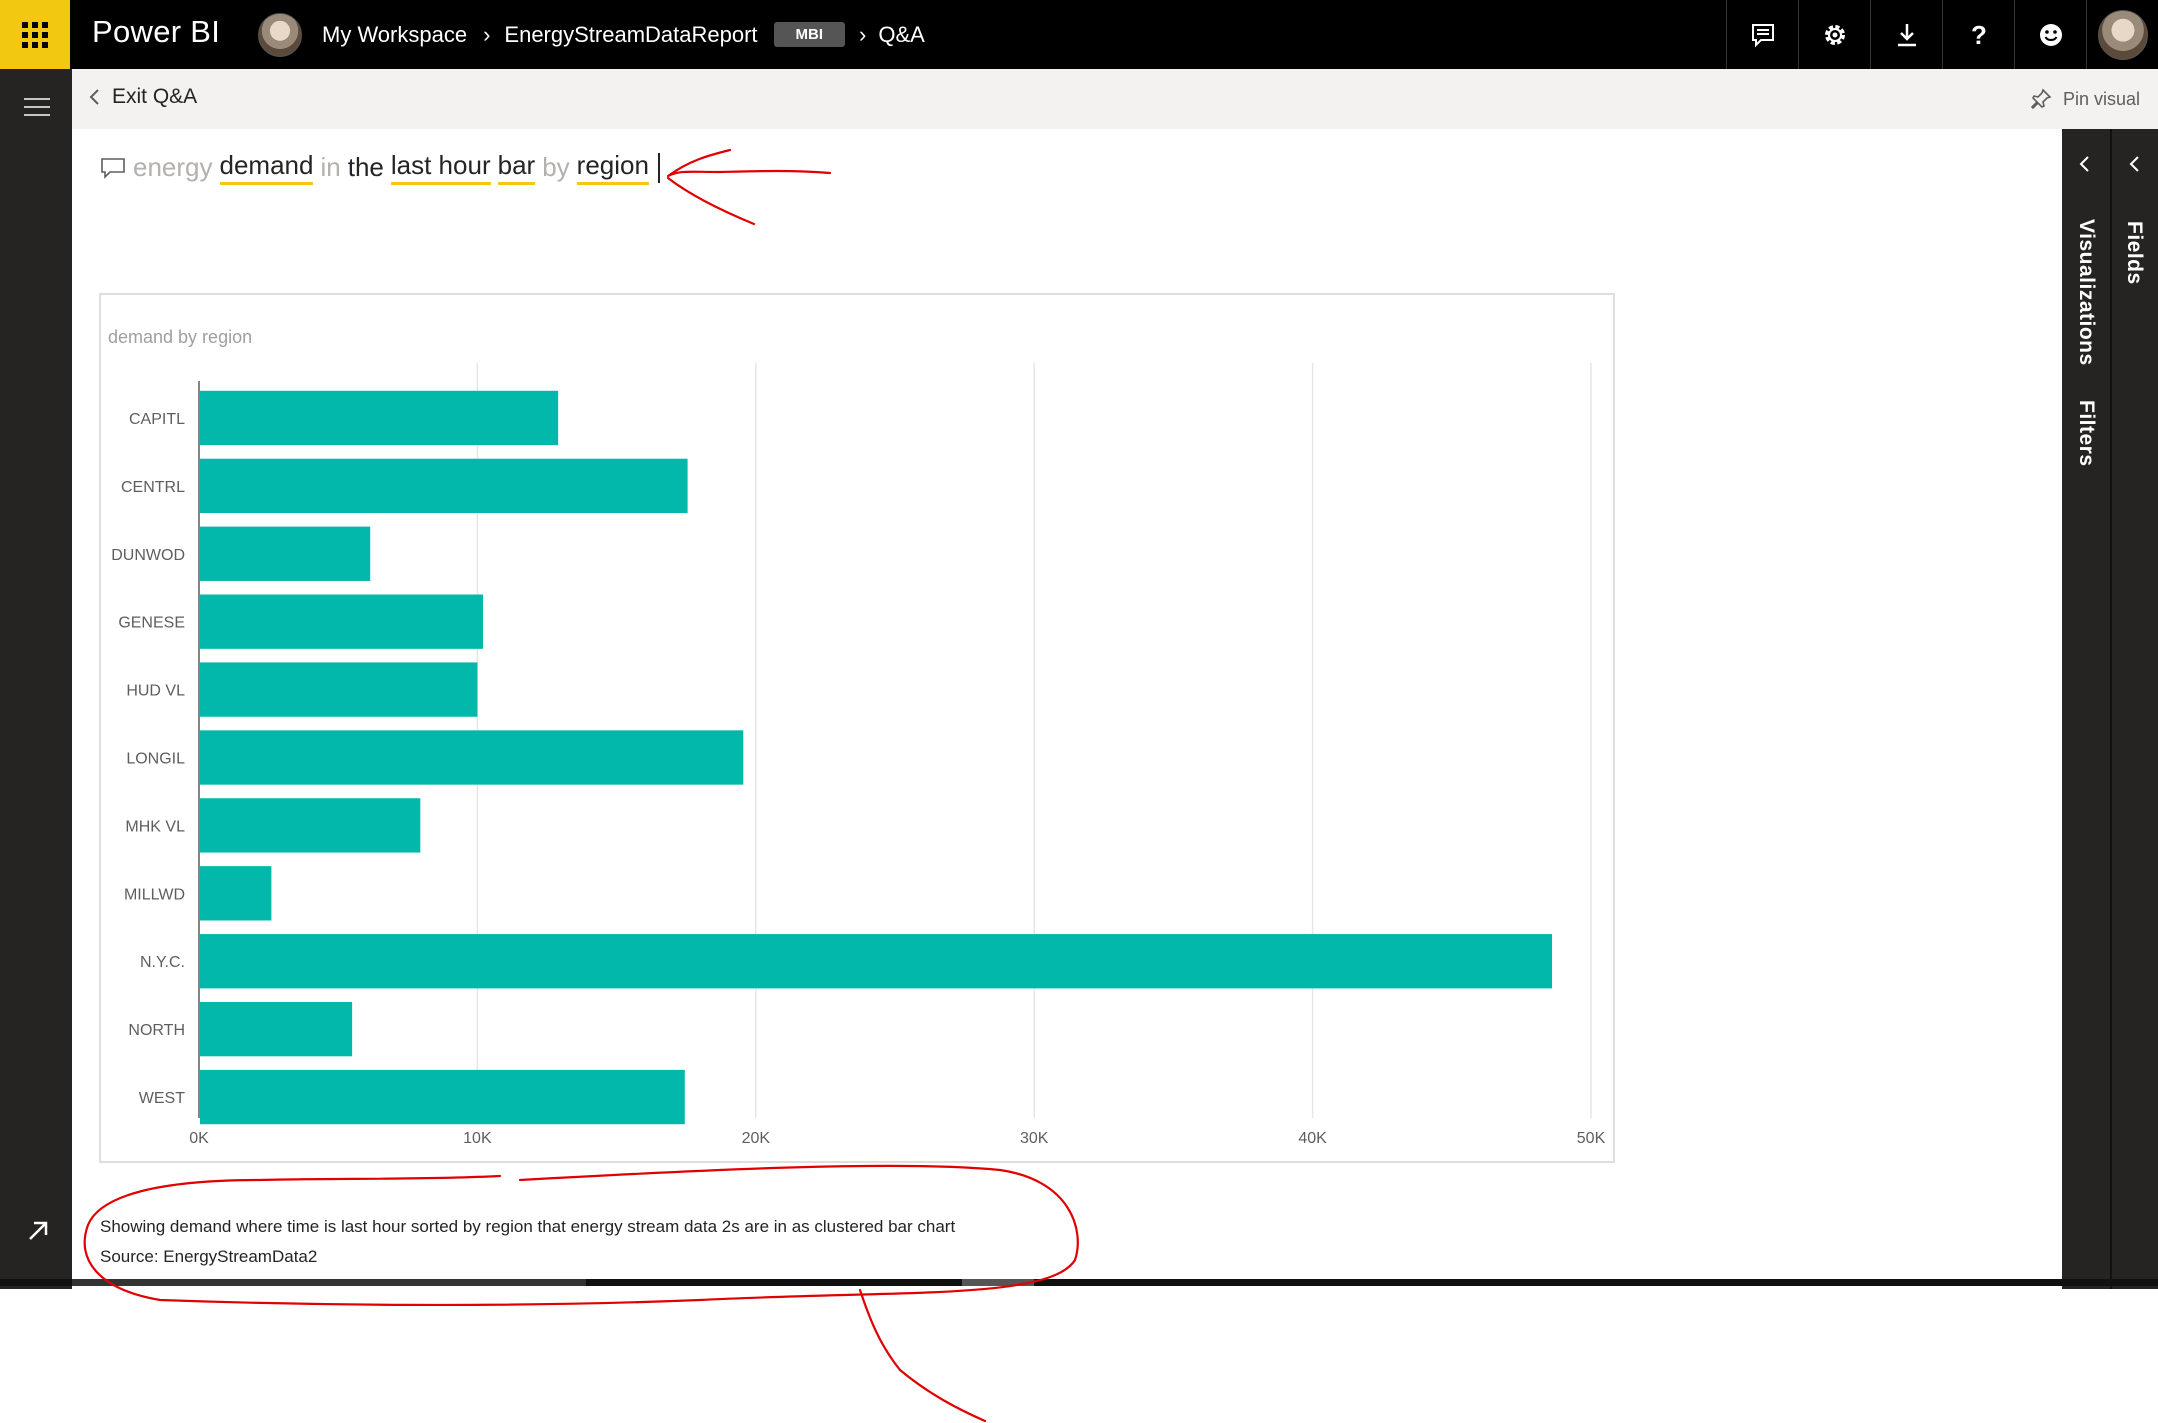 The height and width of the screenshot is (1423, 2158). What do you see at coordinates (2086, 343) in the screenshot?
I see `visualizations-pane-label: Visualizations Filters` at bounding box center [2086, 343].